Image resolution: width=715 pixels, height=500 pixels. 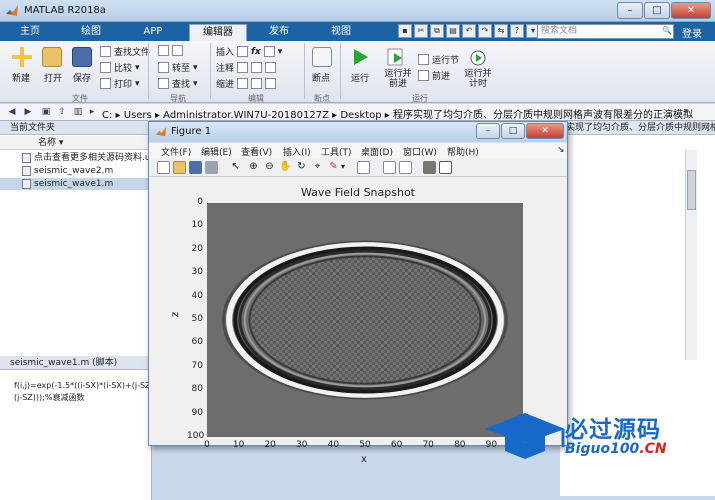 I want to click on file-item-selected: seismic_wave1.m, so click(x=76, y=184).